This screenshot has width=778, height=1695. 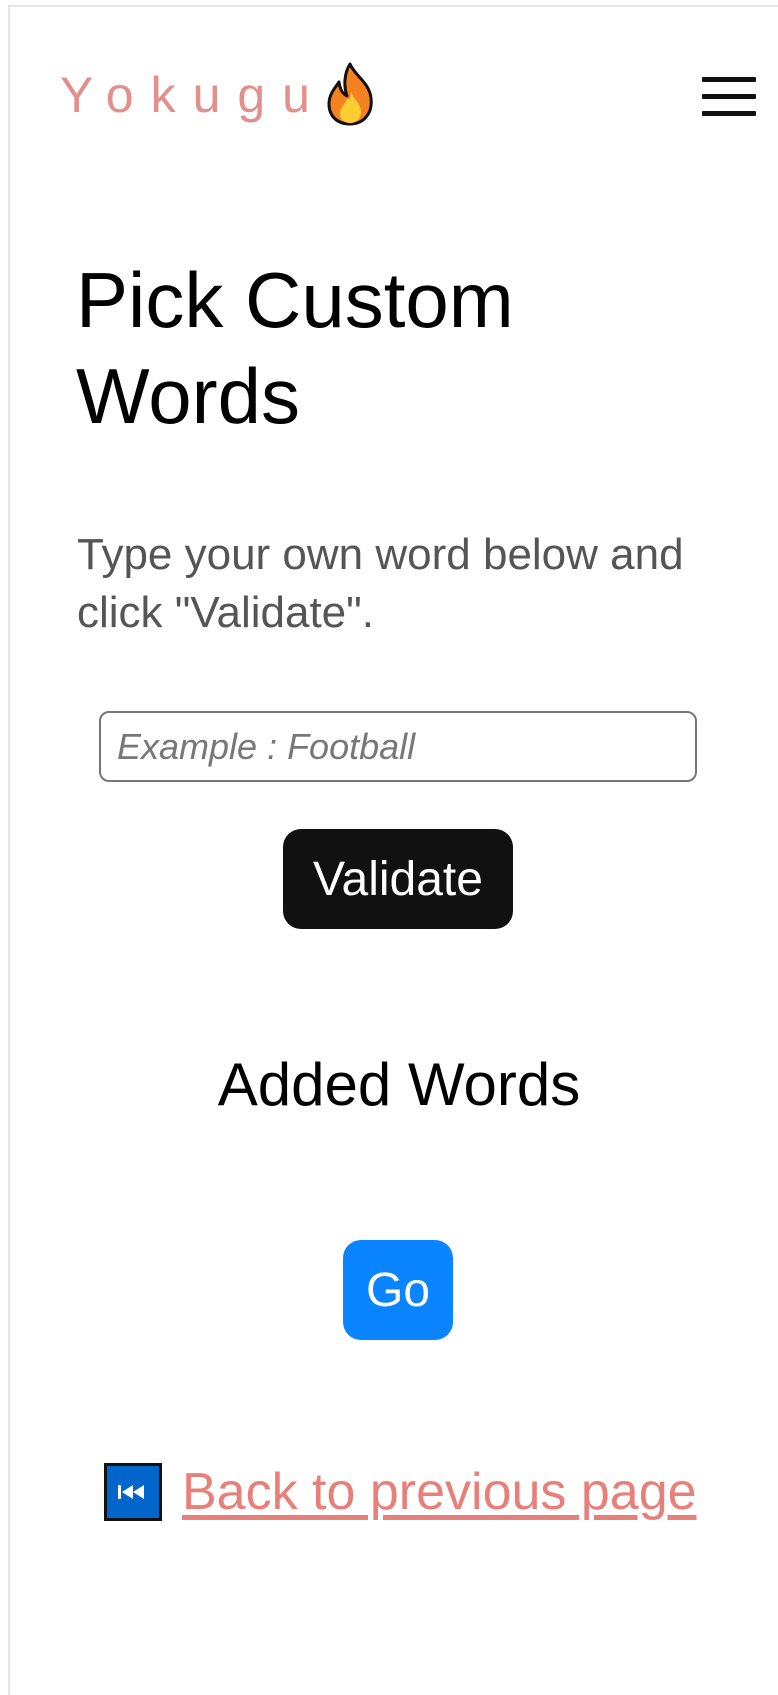 I want to click on page-title: Pick Custom Words, so click(x=295, y=348).